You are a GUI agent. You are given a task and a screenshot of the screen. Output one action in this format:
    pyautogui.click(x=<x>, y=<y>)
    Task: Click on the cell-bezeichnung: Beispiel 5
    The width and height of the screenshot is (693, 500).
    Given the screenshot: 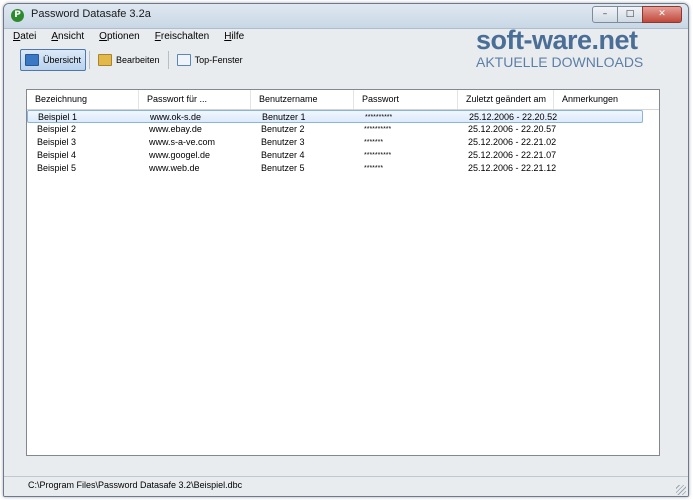 What is the action you would take?
    pyautogui.click(x=57, y=168)
    